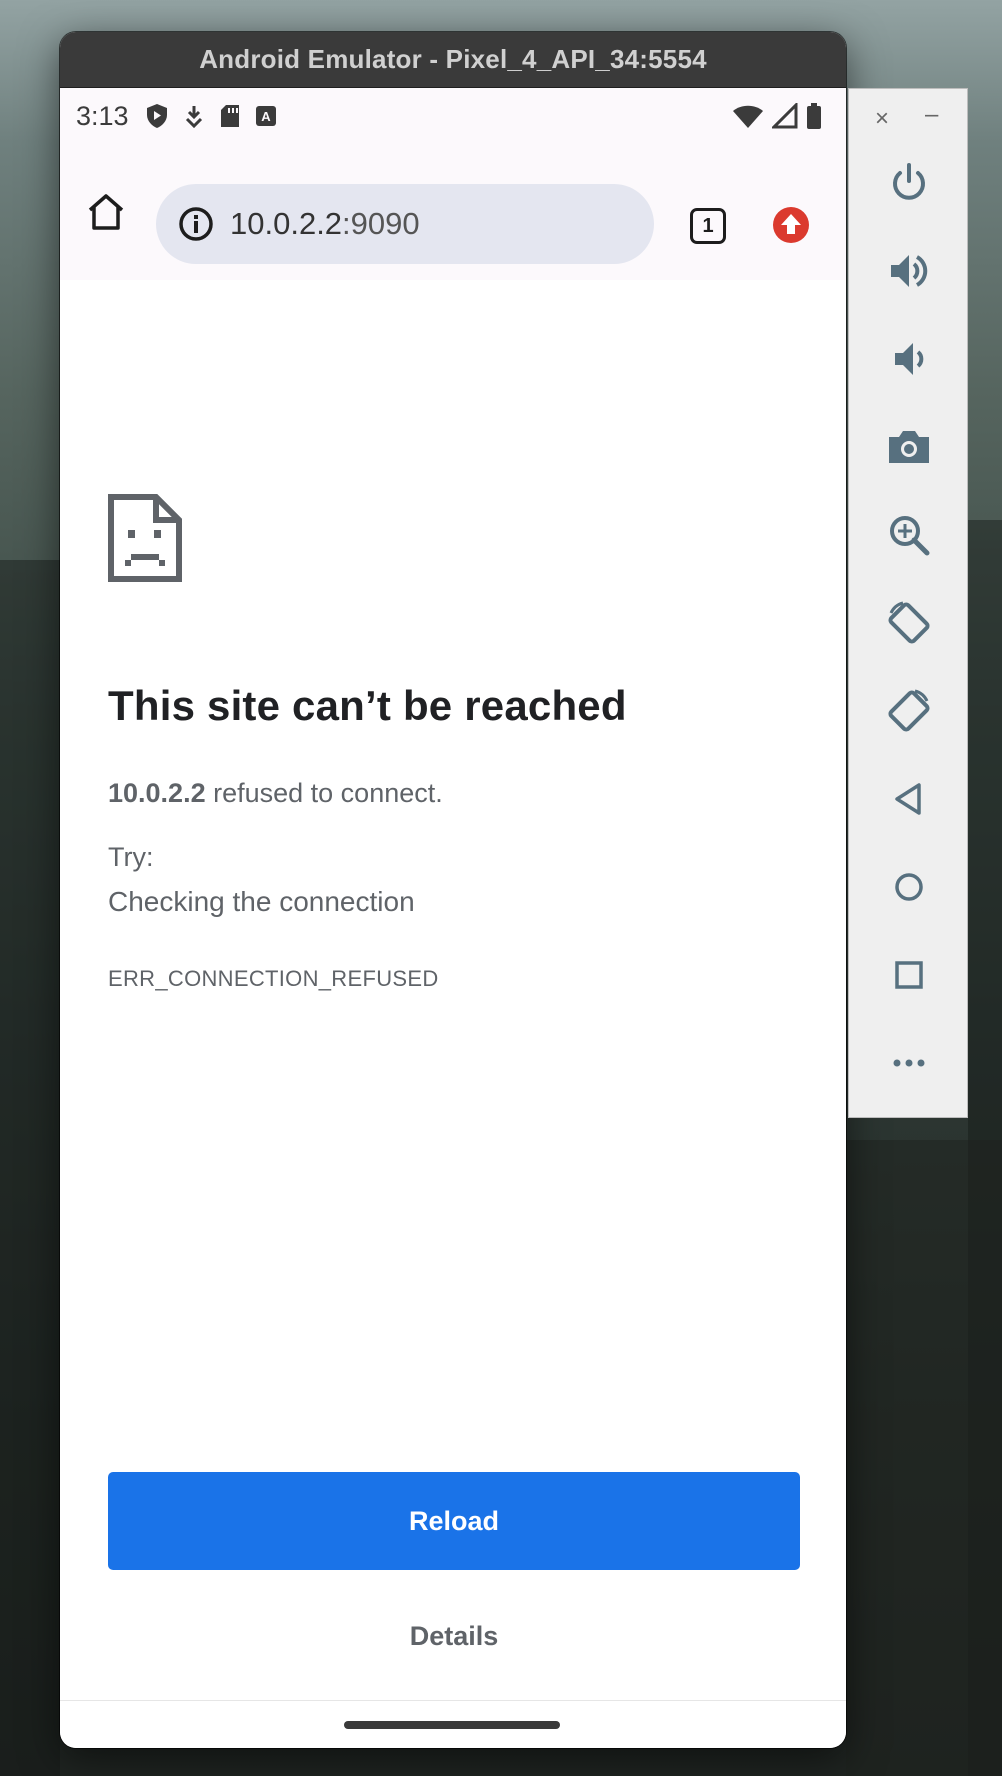 This screenshot has width=1002, height=1776. I want to click on svg-text: A, so click(266, 116).